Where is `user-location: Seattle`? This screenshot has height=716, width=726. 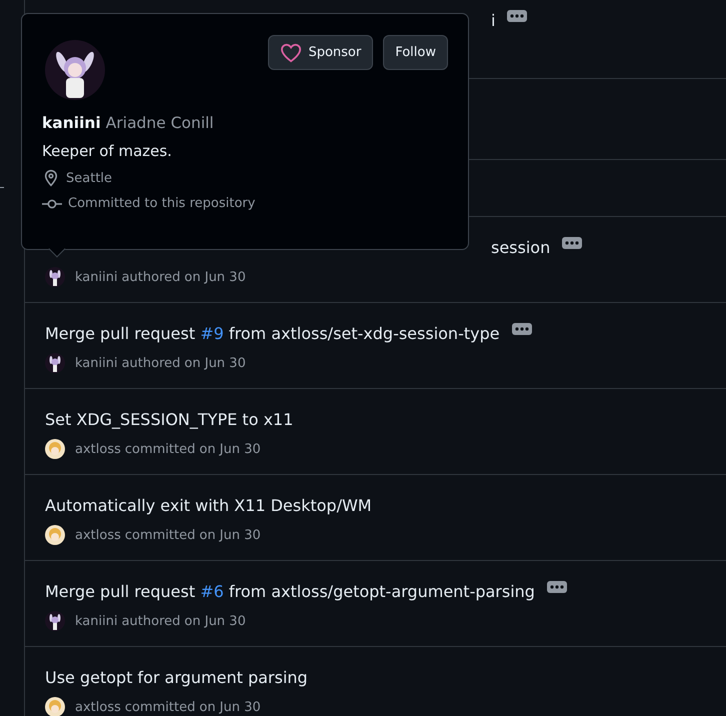 user-location: Seattle is located at coordinates (89, 178).